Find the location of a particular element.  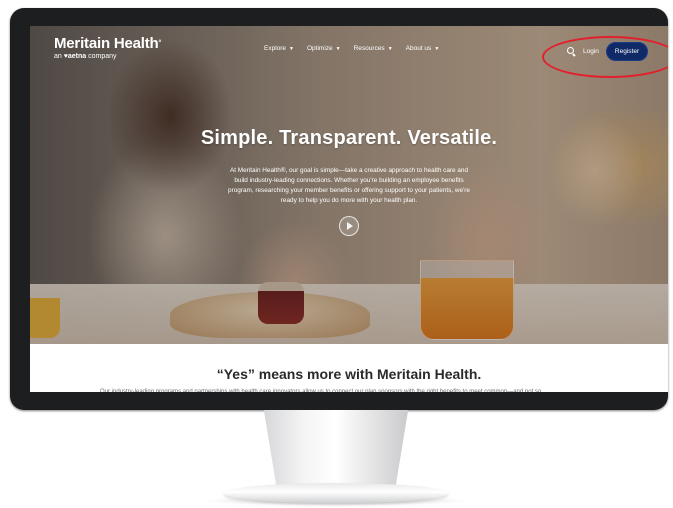

monitor-stand-neck is located at coordinates (336, 450).